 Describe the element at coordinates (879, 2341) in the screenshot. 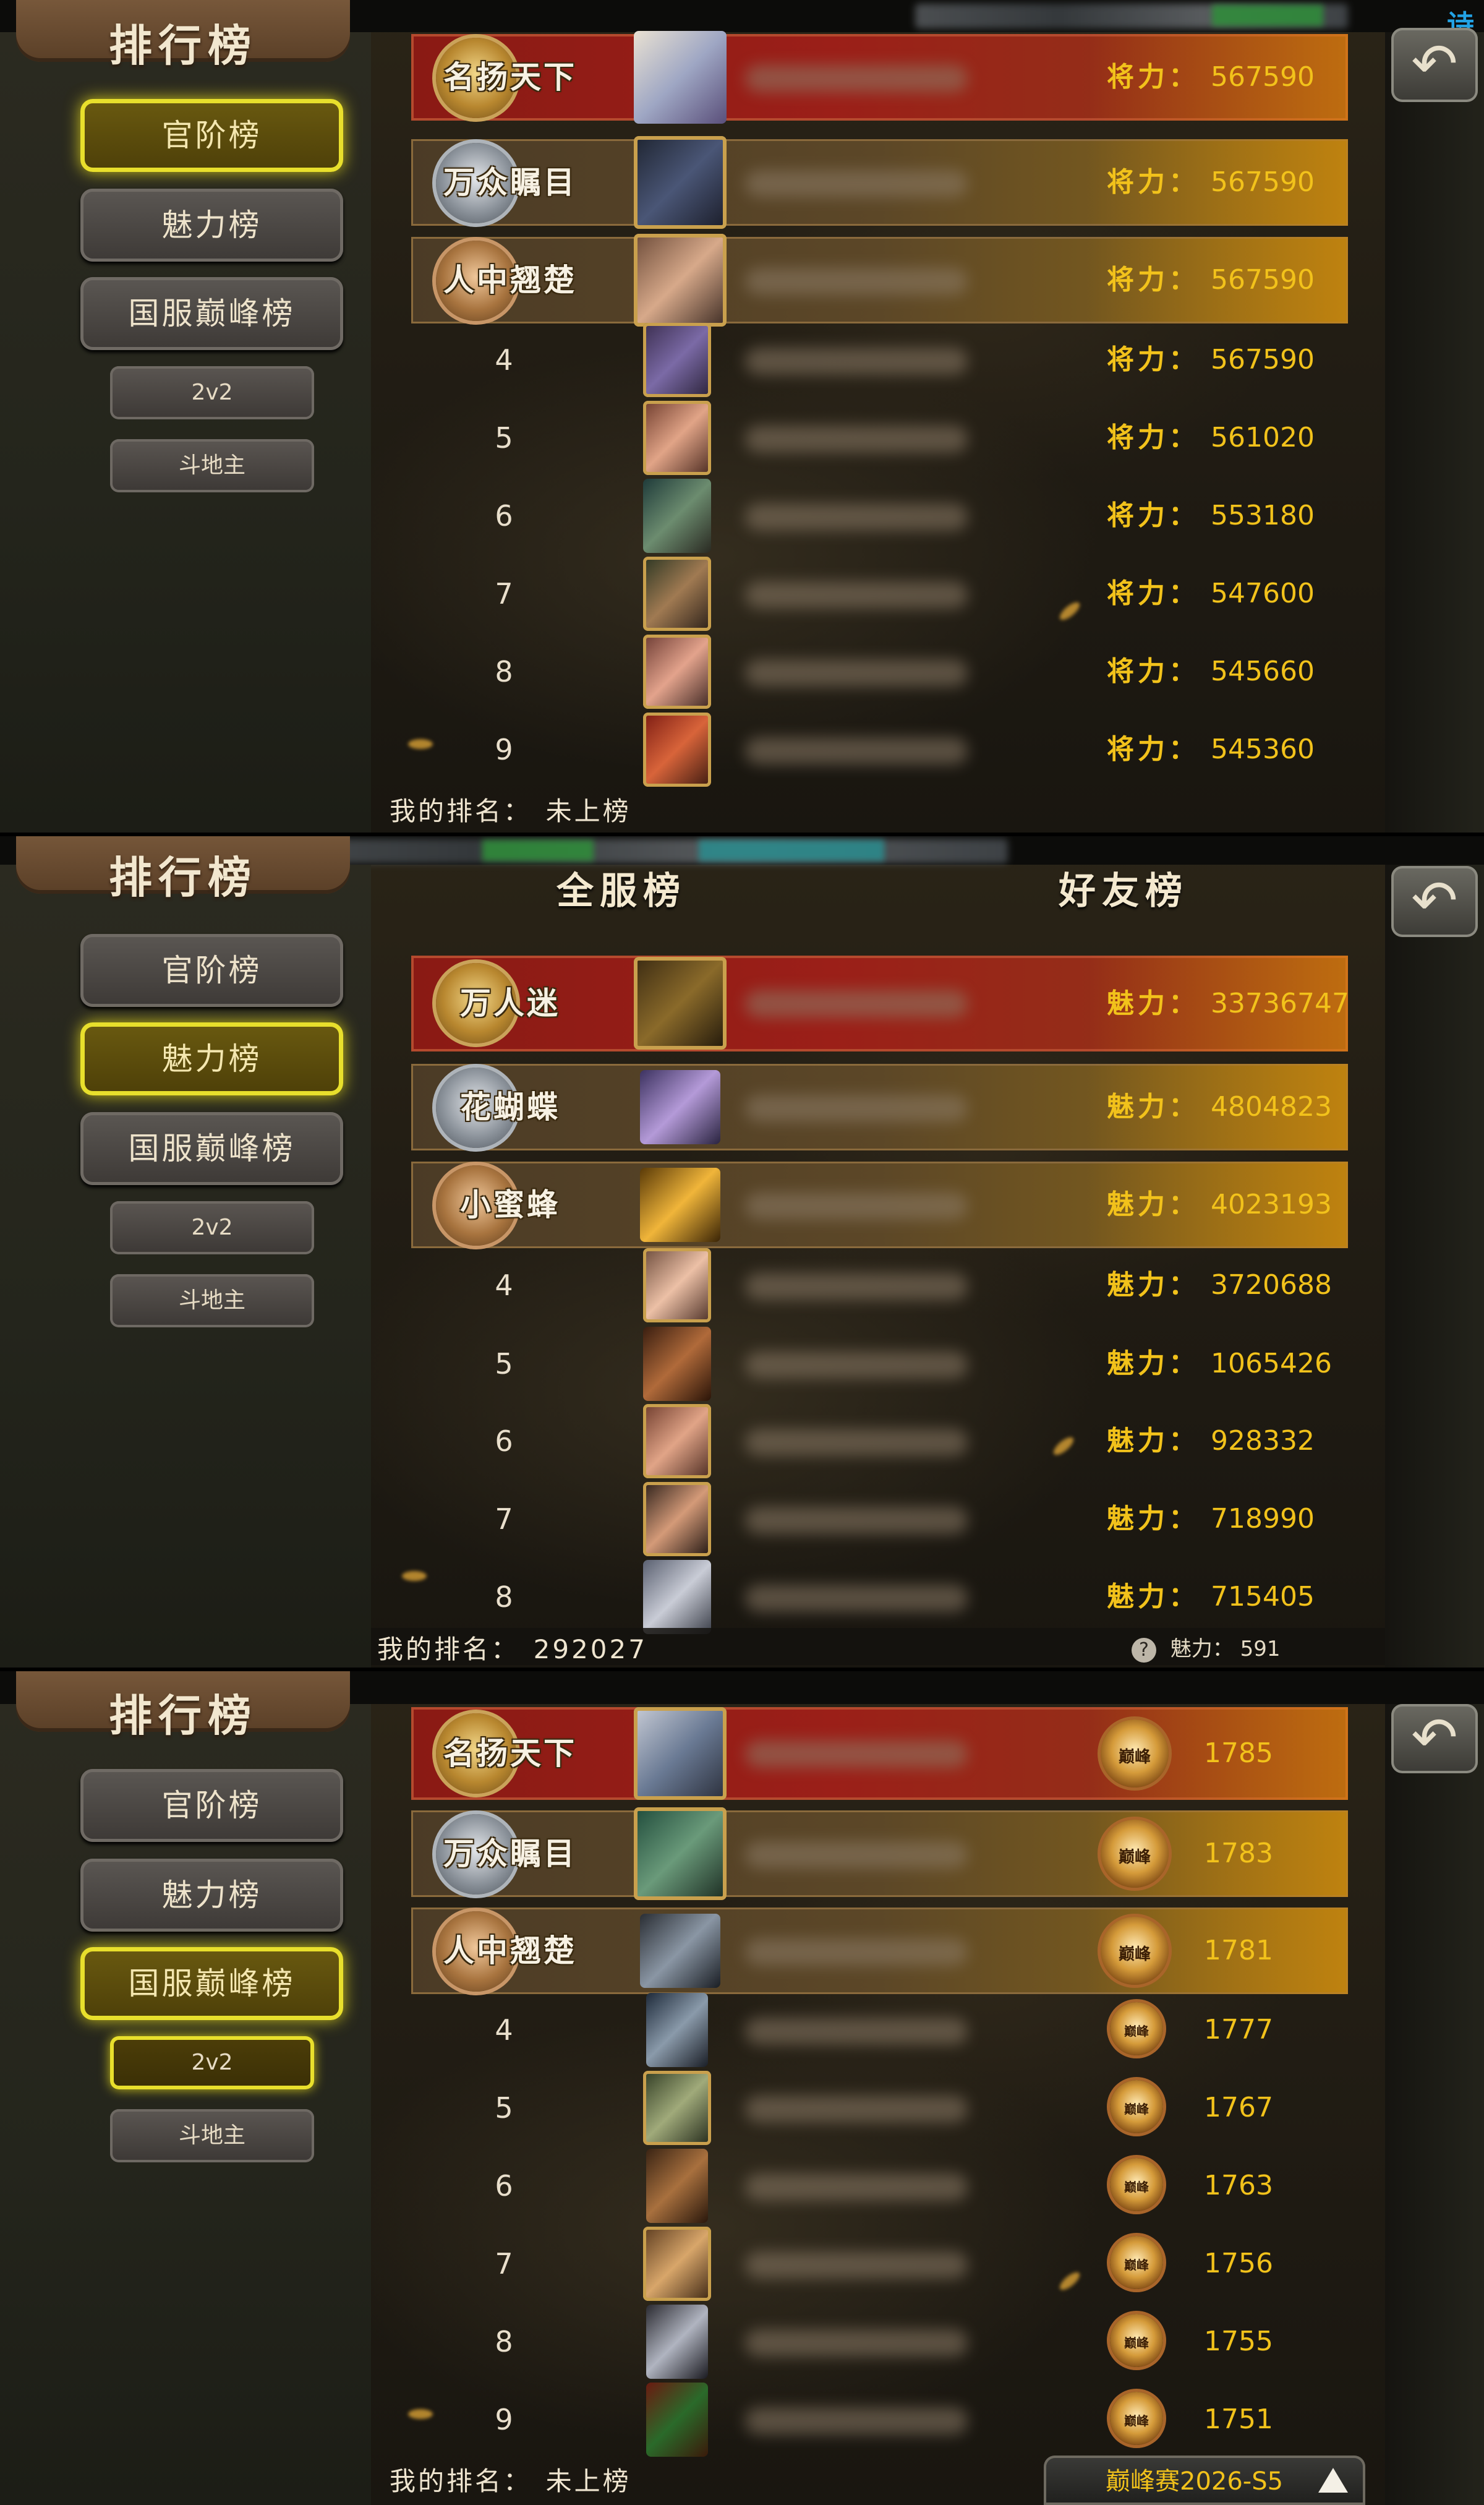

I see `rank-row-8: 8 巅峰 1755` at that location.